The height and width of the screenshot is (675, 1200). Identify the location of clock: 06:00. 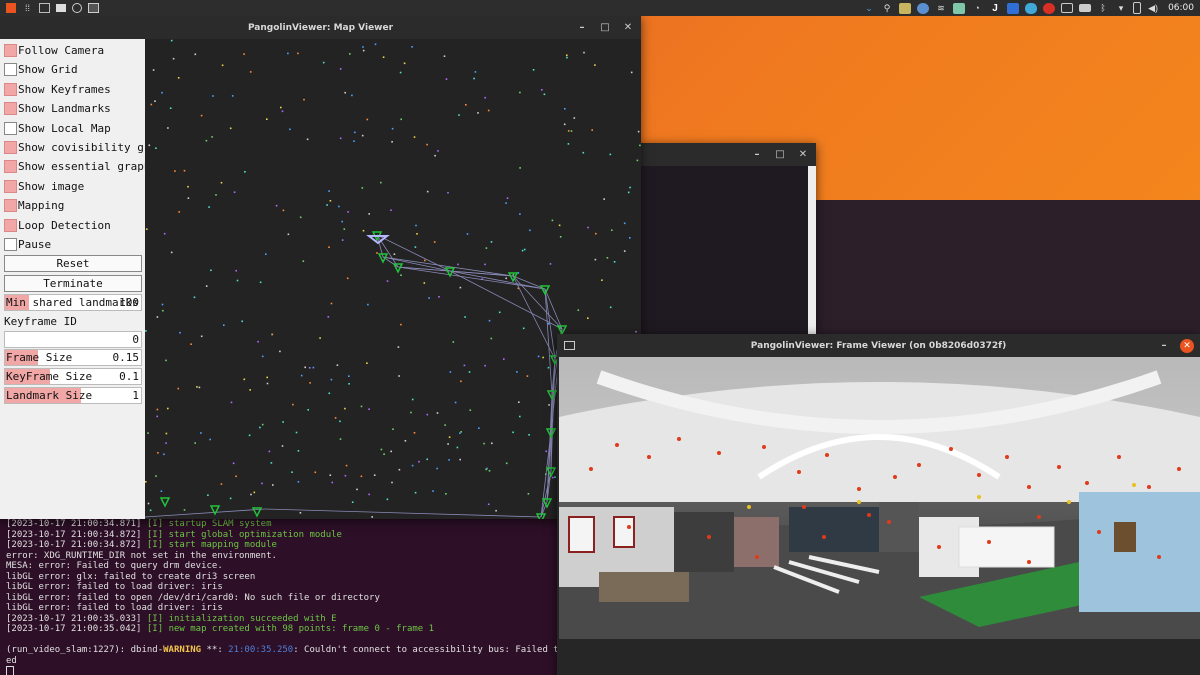
(1181, 8).